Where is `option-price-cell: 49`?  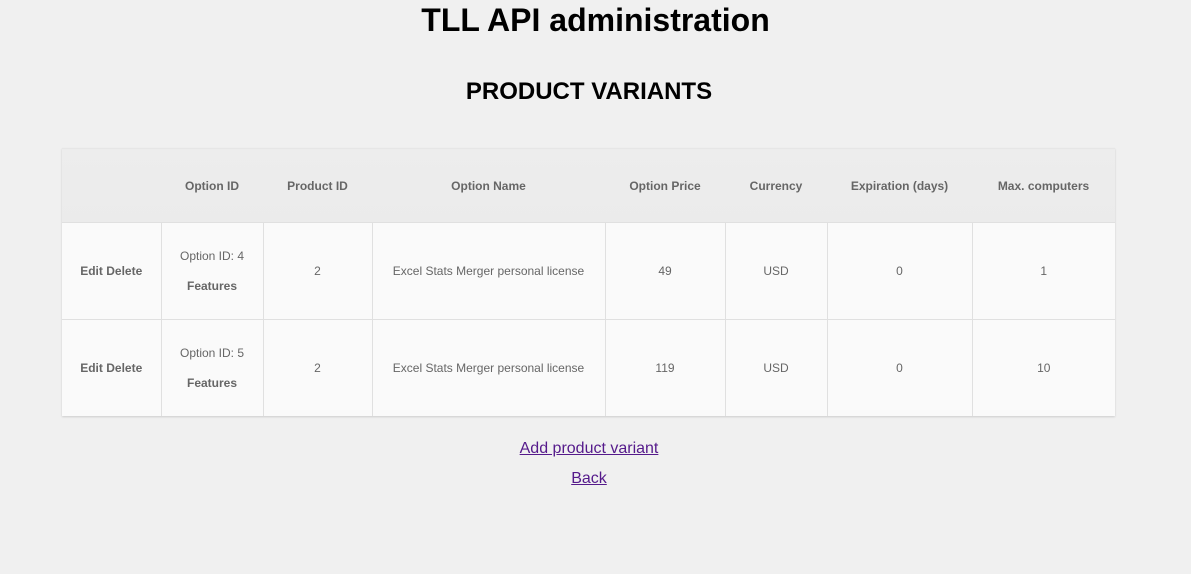 option-price-cell: 49 is located at coordinates (664, 271).